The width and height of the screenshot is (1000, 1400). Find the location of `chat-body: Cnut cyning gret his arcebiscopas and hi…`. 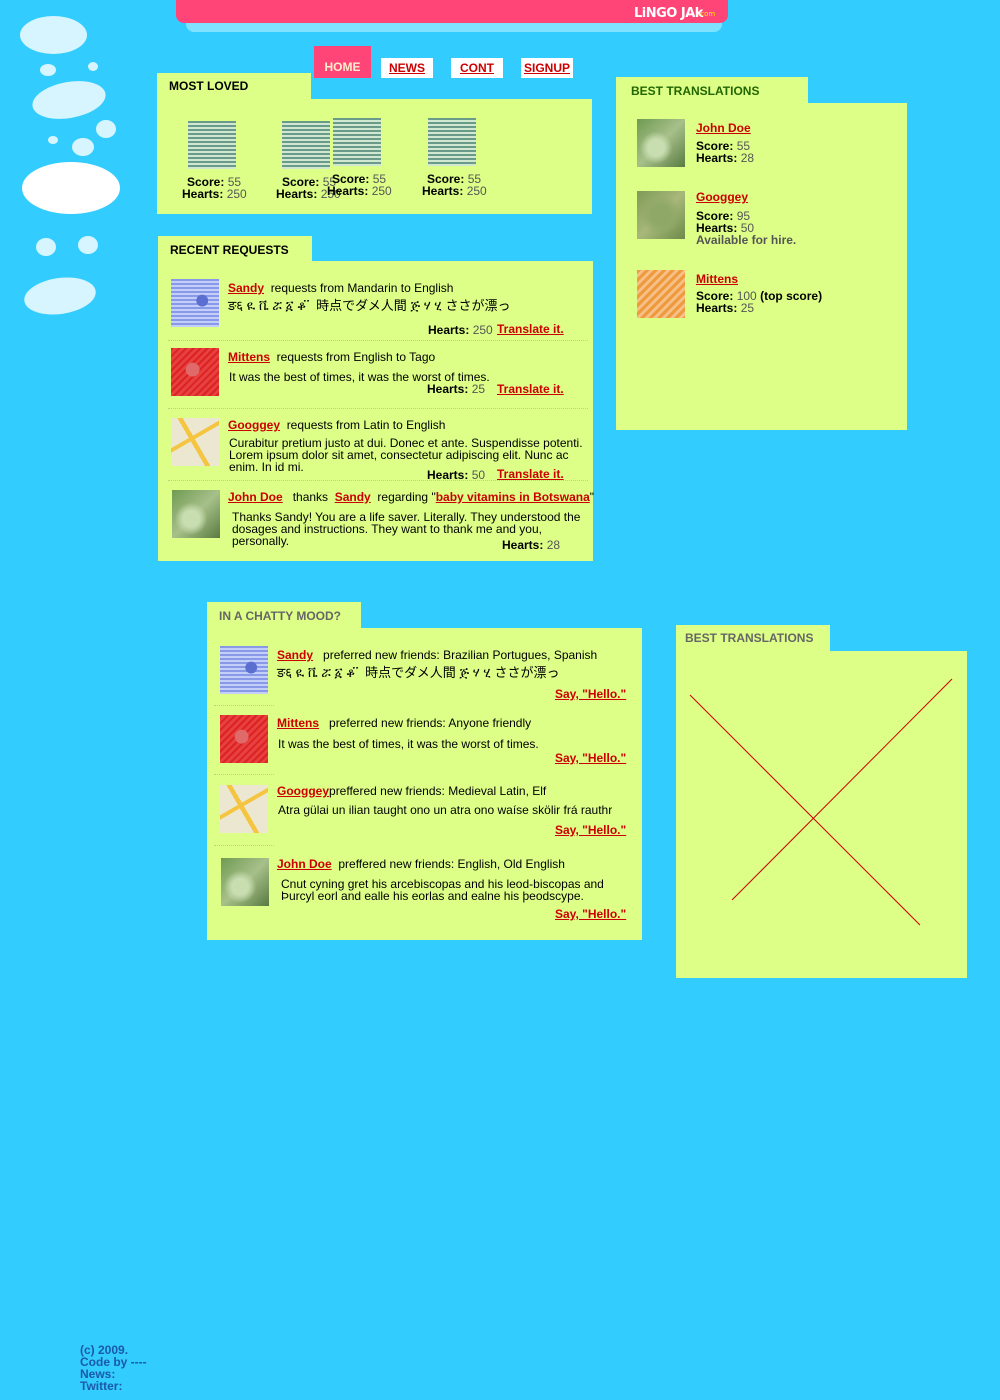

chat-body: Cnut cyning gret his arcebiscopas and hi… is located at coordinates (442, 890).